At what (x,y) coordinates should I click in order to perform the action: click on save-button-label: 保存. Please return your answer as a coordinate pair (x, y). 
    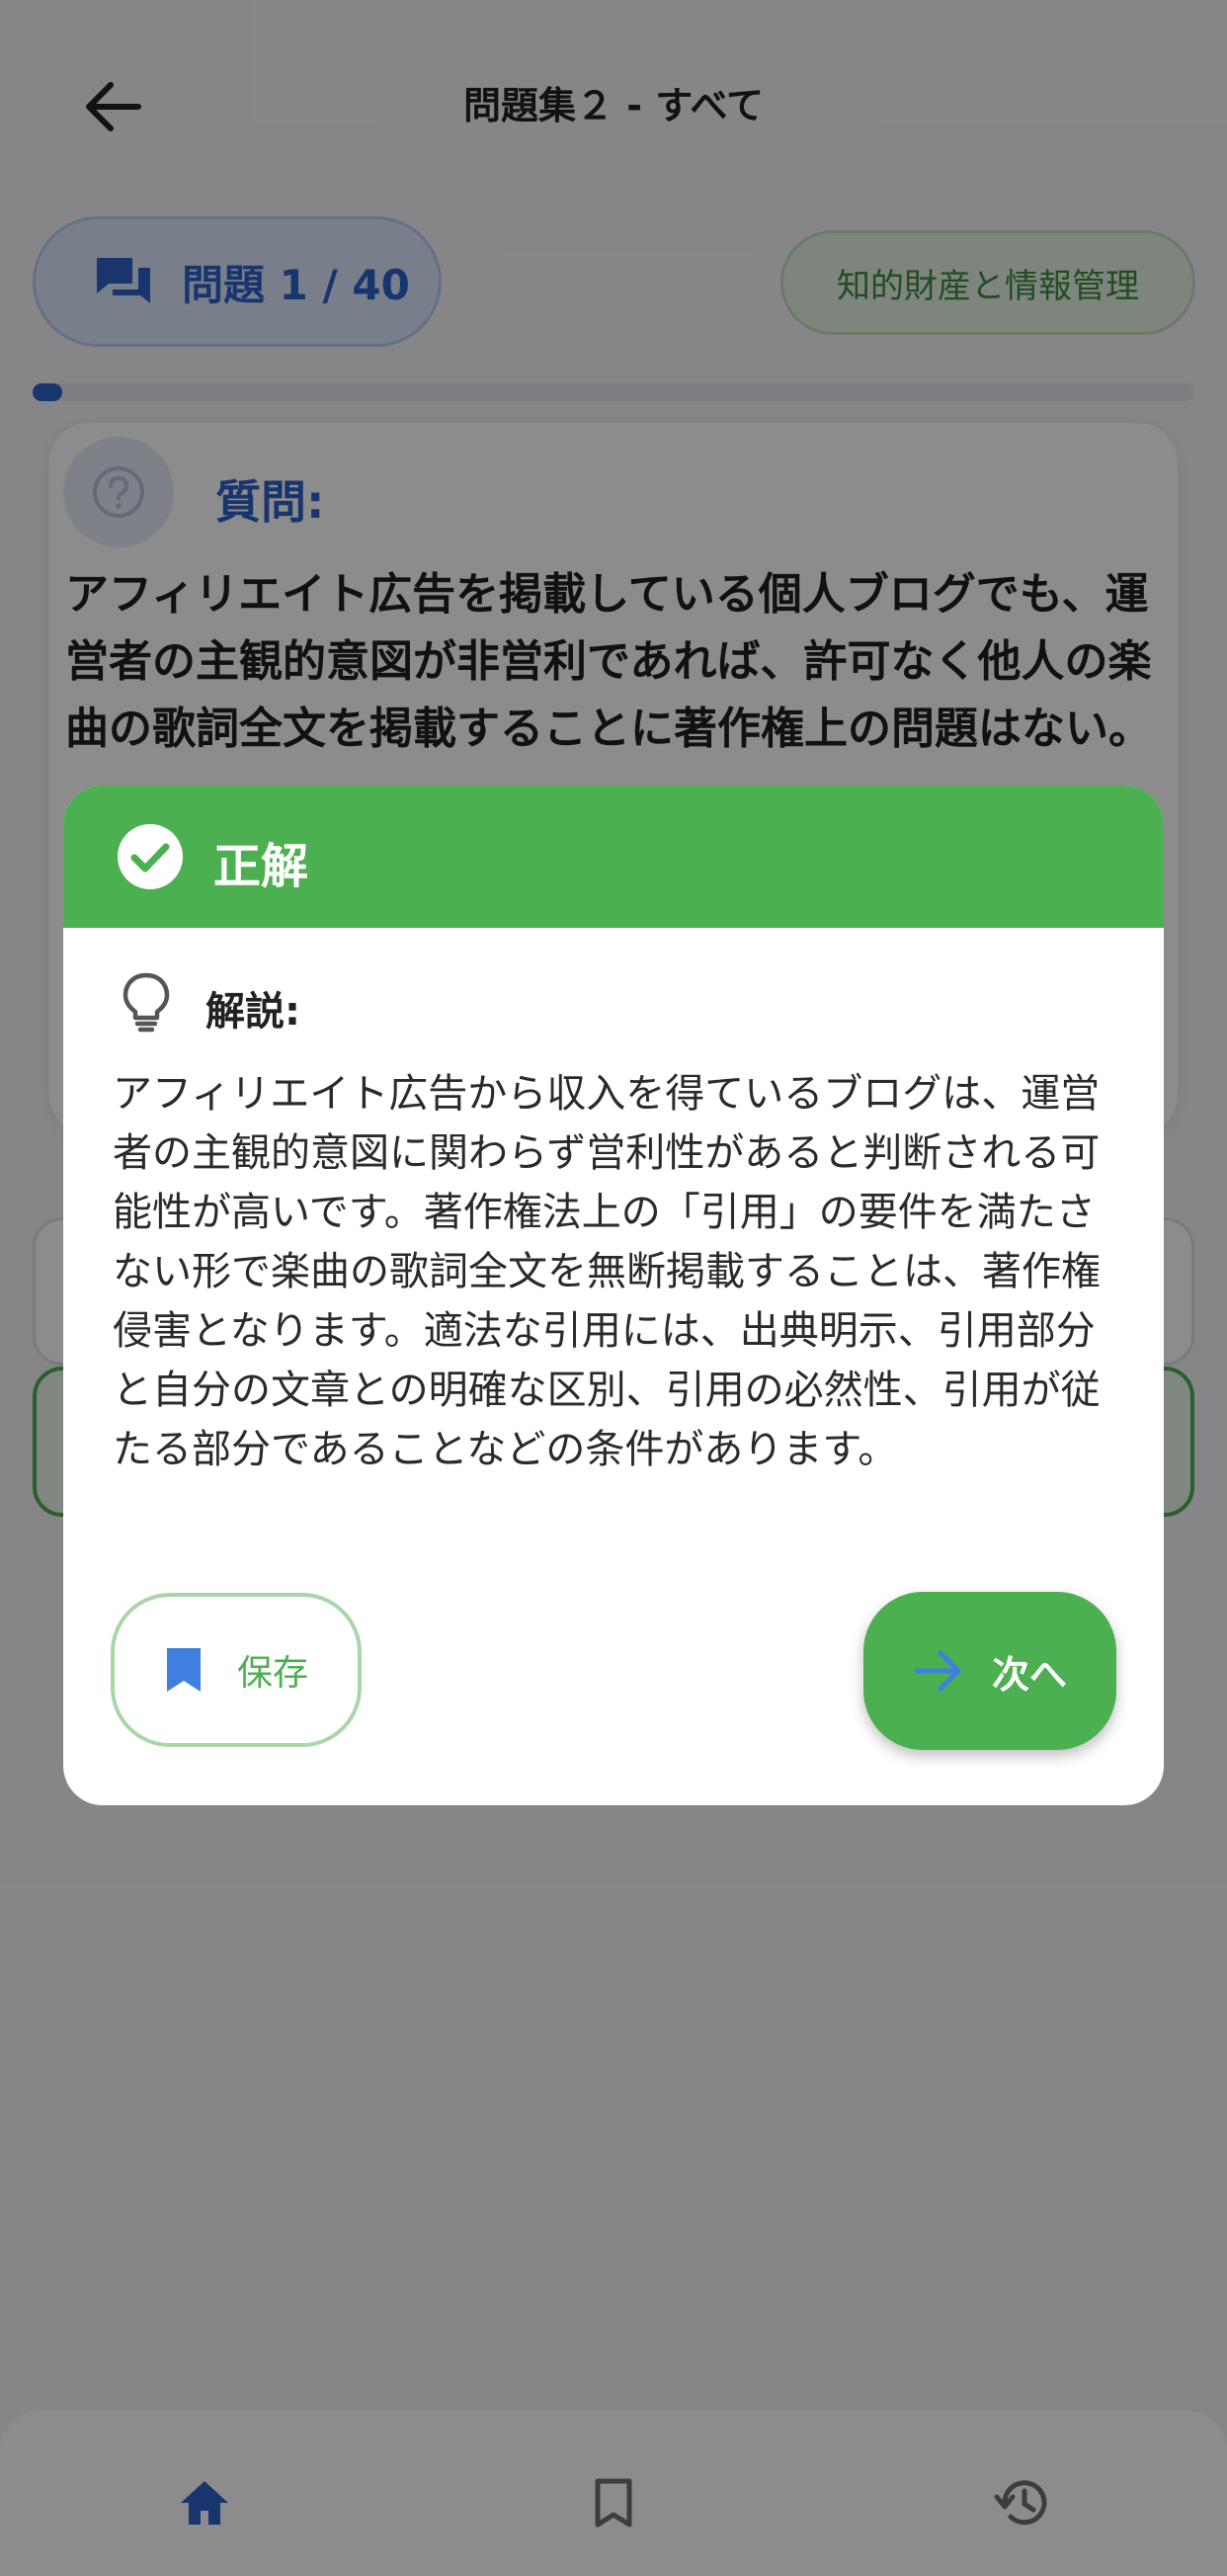
    Looking at the image, I should click on (272, 1673).